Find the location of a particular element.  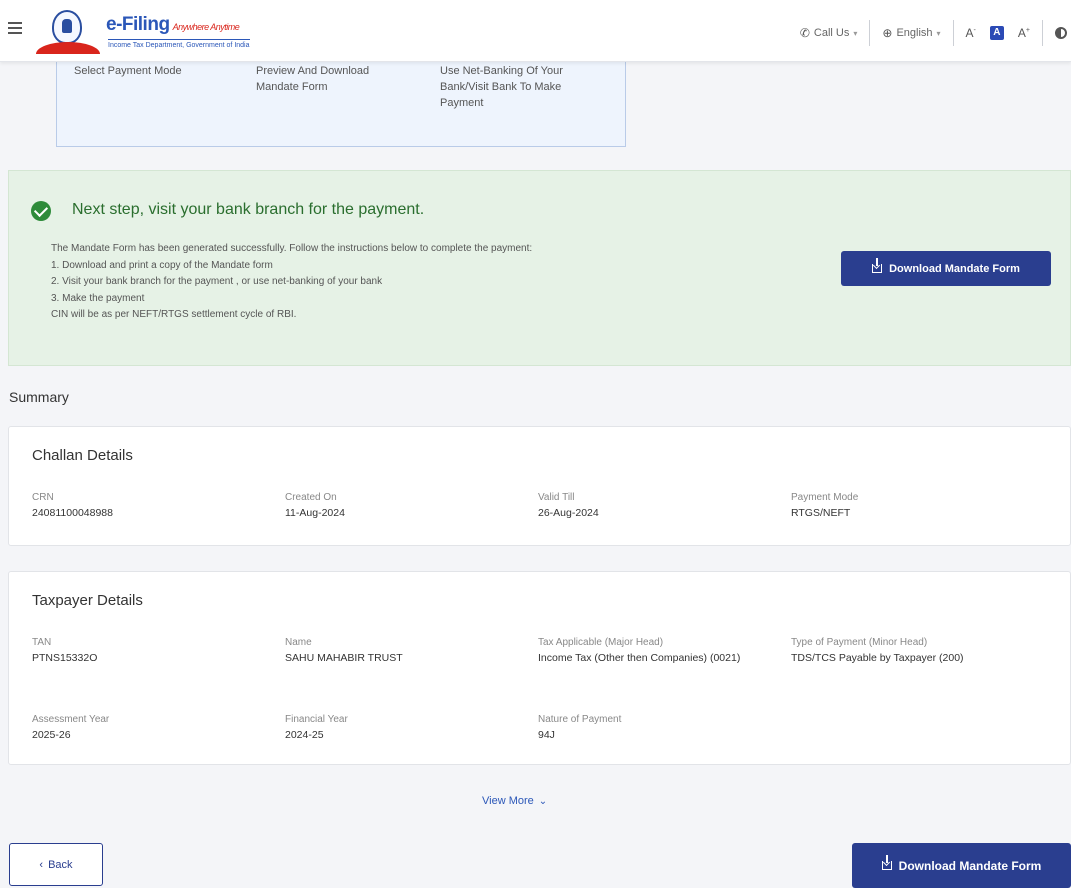

header-tools: ✆ Call Us ▾ ⊕ English ▾ A- A A+ is located at coordinates (929, 33).